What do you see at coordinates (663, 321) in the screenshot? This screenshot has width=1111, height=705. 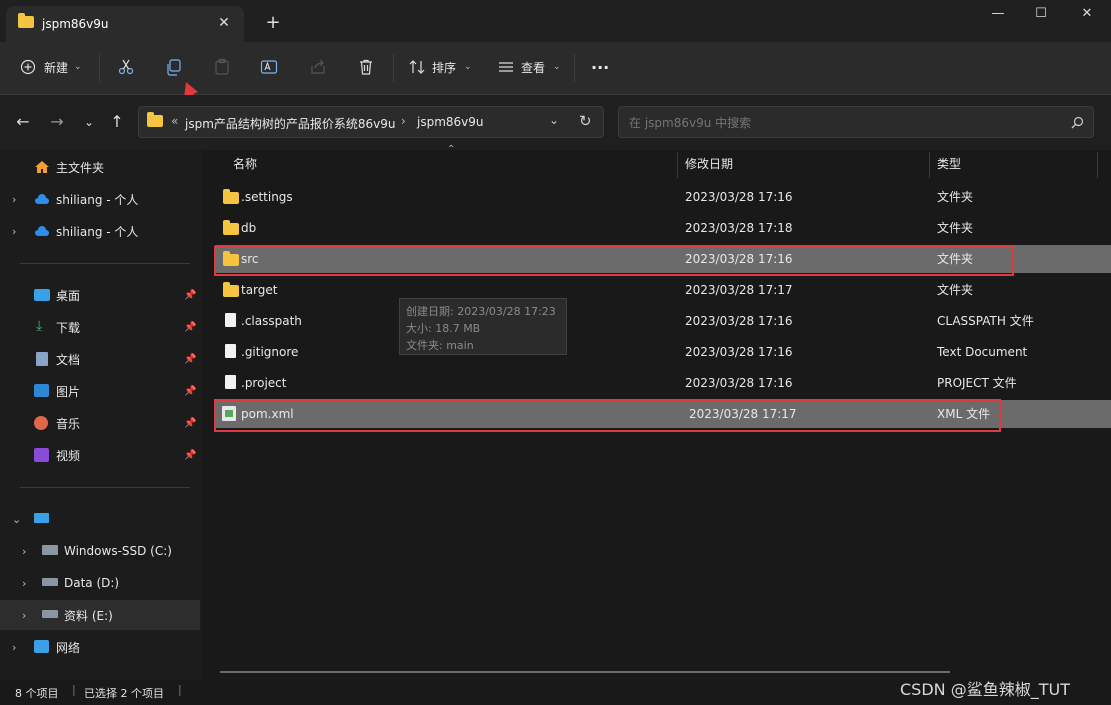 I see `file-row: .classpath 2023/03/28 17:16 CLASSPATH 文件` at bounding box center [663, 321].